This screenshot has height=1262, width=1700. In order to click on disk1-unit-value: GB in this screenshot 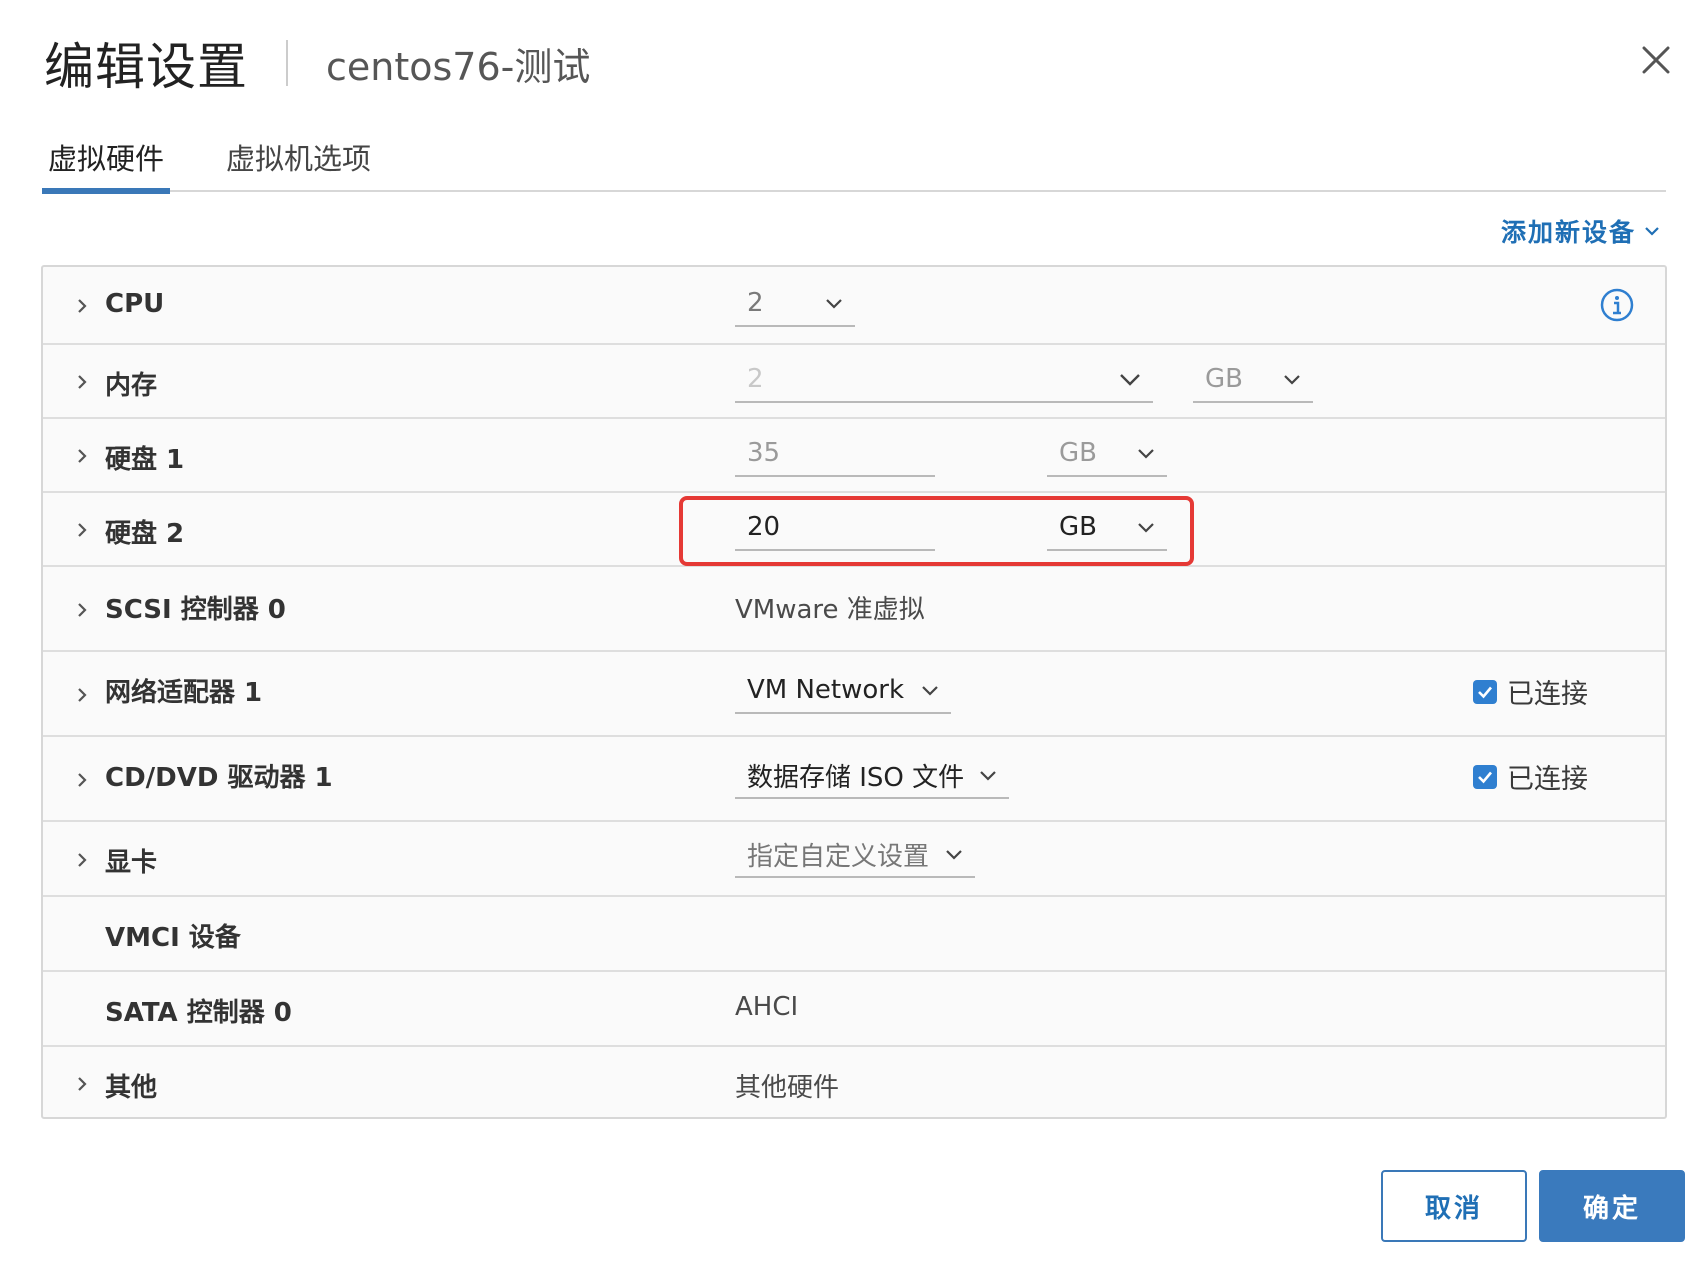, I will do `click(1078, 453)`.